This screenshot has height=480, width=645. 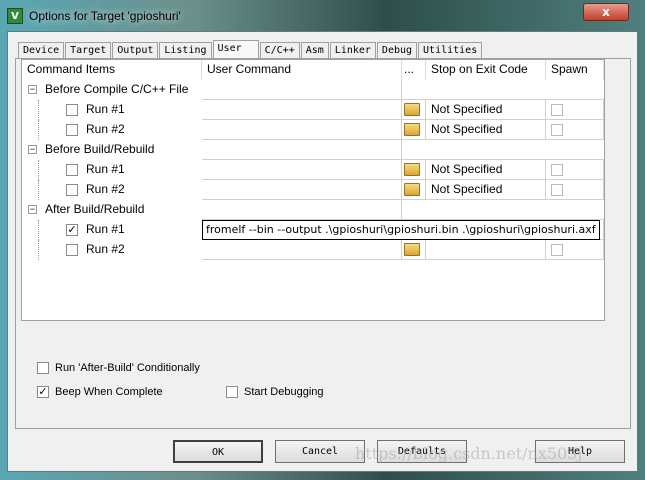 I want to click on header-spawn: Spawn, so click(x=575, y=70).